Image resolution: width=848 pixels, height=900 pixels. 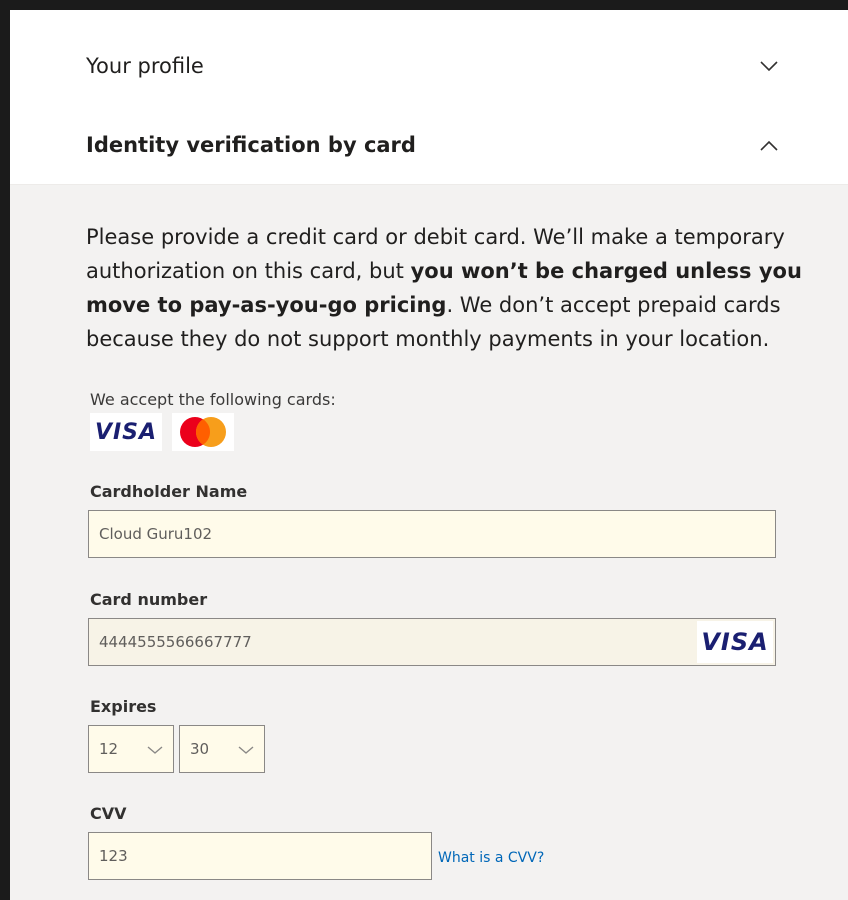 What do you see at coordinates (113, 856) in the screenshot?
I see `cvv-value: 123` at bounding box center [113, 856].